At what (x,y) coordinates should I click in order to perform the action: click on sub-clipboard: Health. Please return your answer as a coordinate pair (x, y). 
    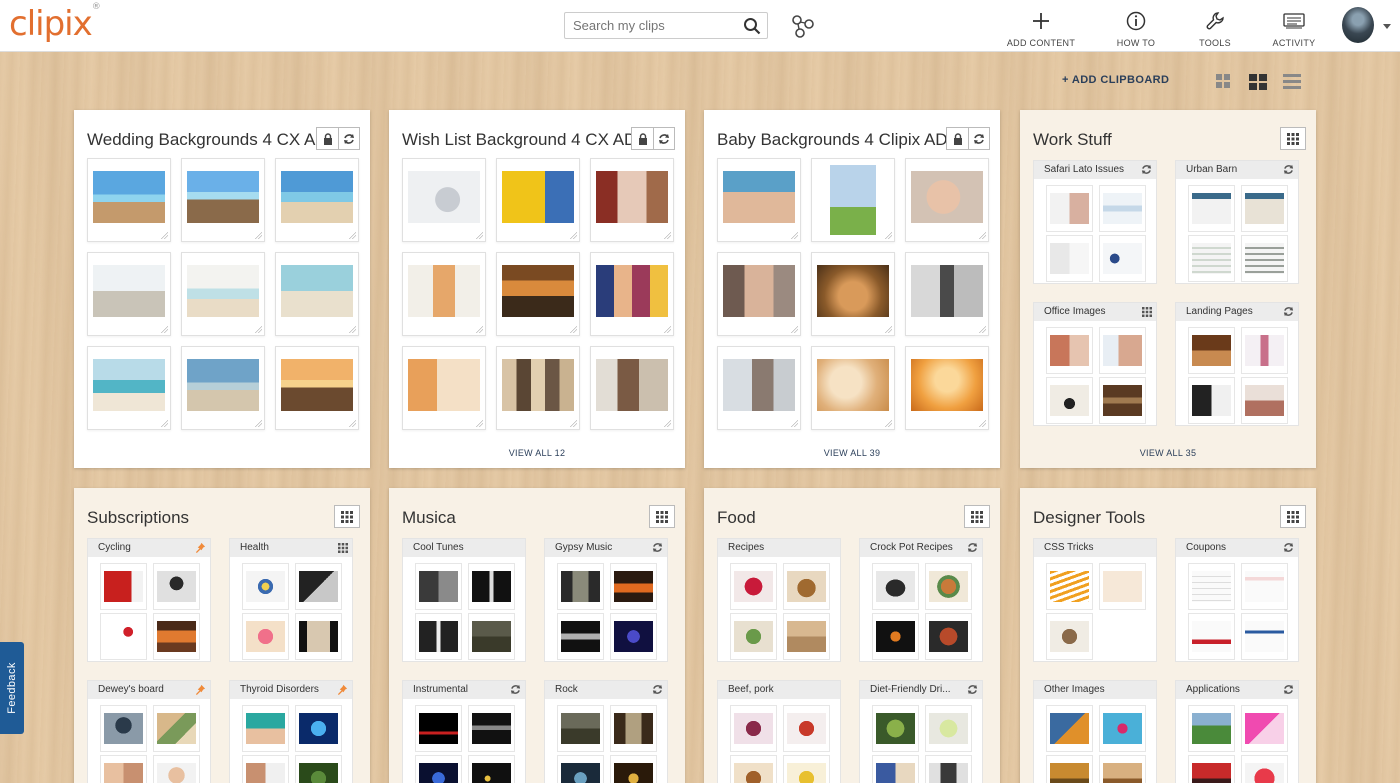
    Looking at the image, I should click on (291, 600).